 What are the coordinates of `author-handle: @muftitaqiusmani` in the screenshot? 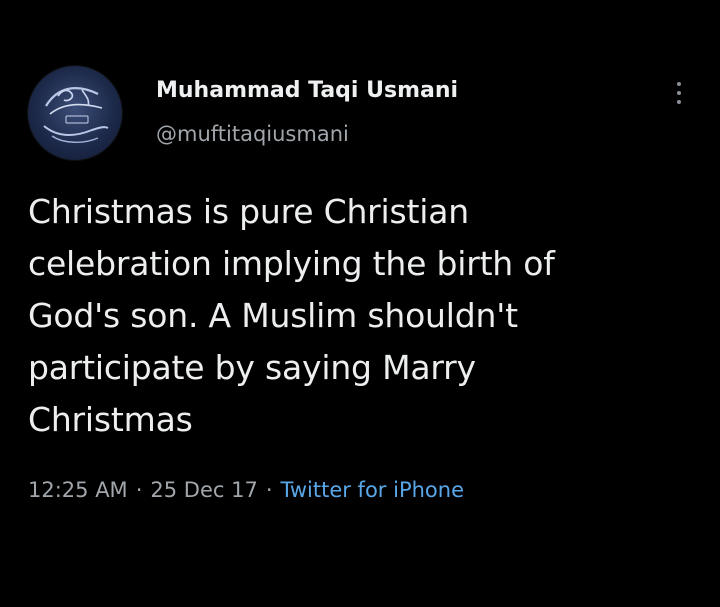 It's located at (252, 134).